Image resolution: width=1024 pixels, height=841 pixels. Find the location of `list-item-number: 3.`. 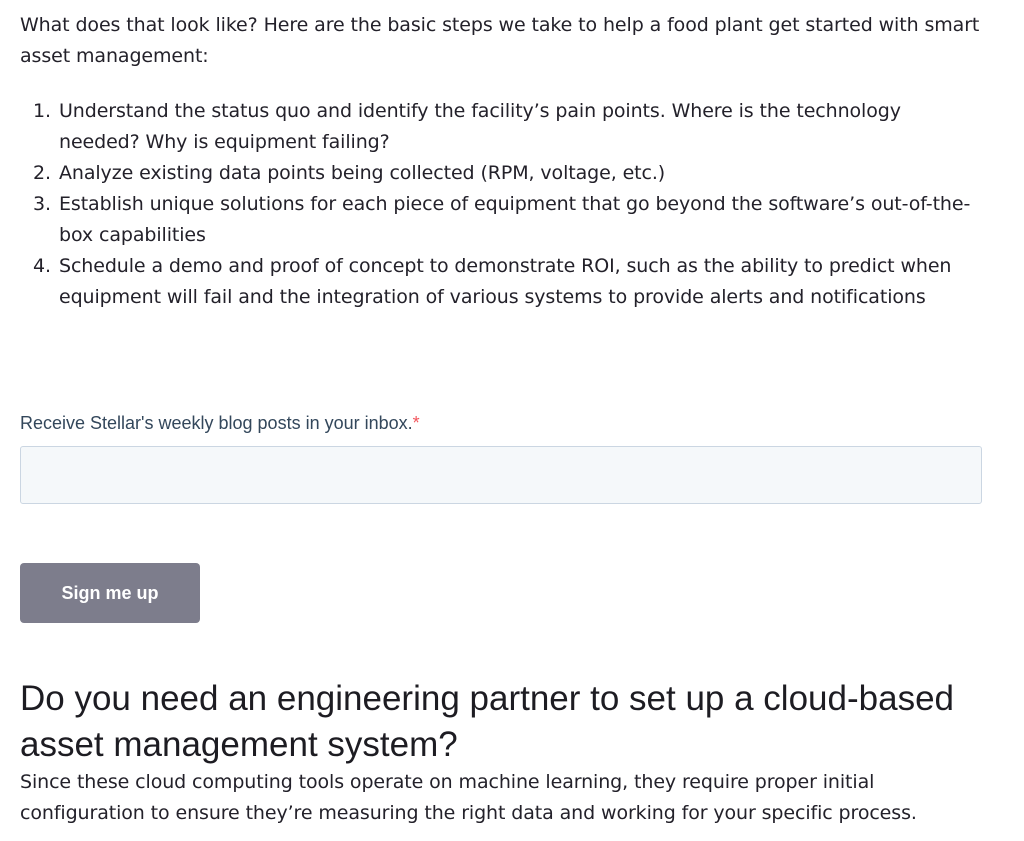

list-item-number: 3. is located at coordinates (42, 204).